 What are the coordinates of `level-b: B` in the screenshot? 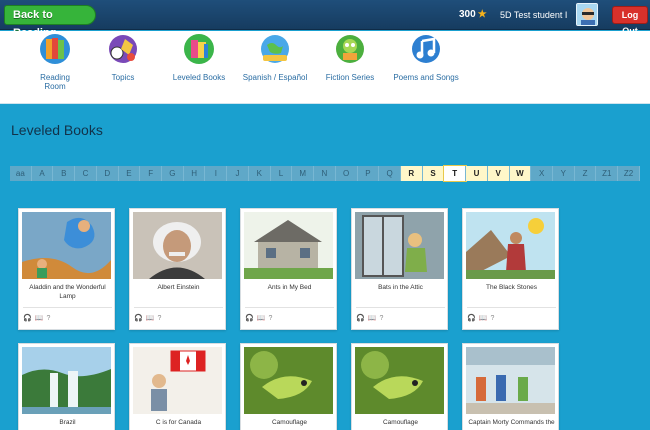 It's located at (64, 173).